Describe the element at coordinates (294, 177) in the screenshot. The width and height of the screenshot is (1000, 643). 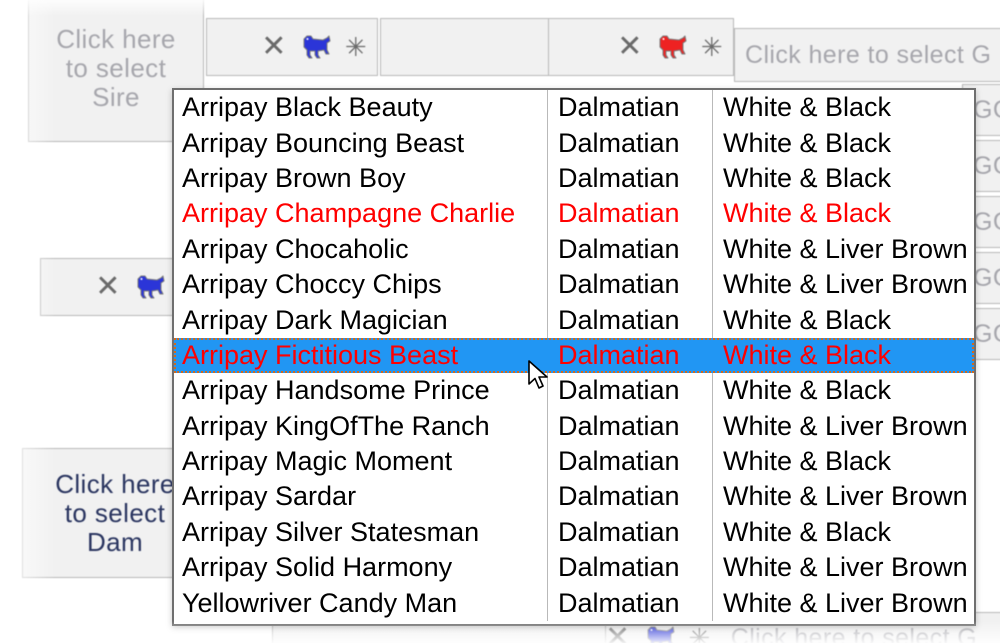
I see `row-dog-name: Arripay Brown Boy` at that location.